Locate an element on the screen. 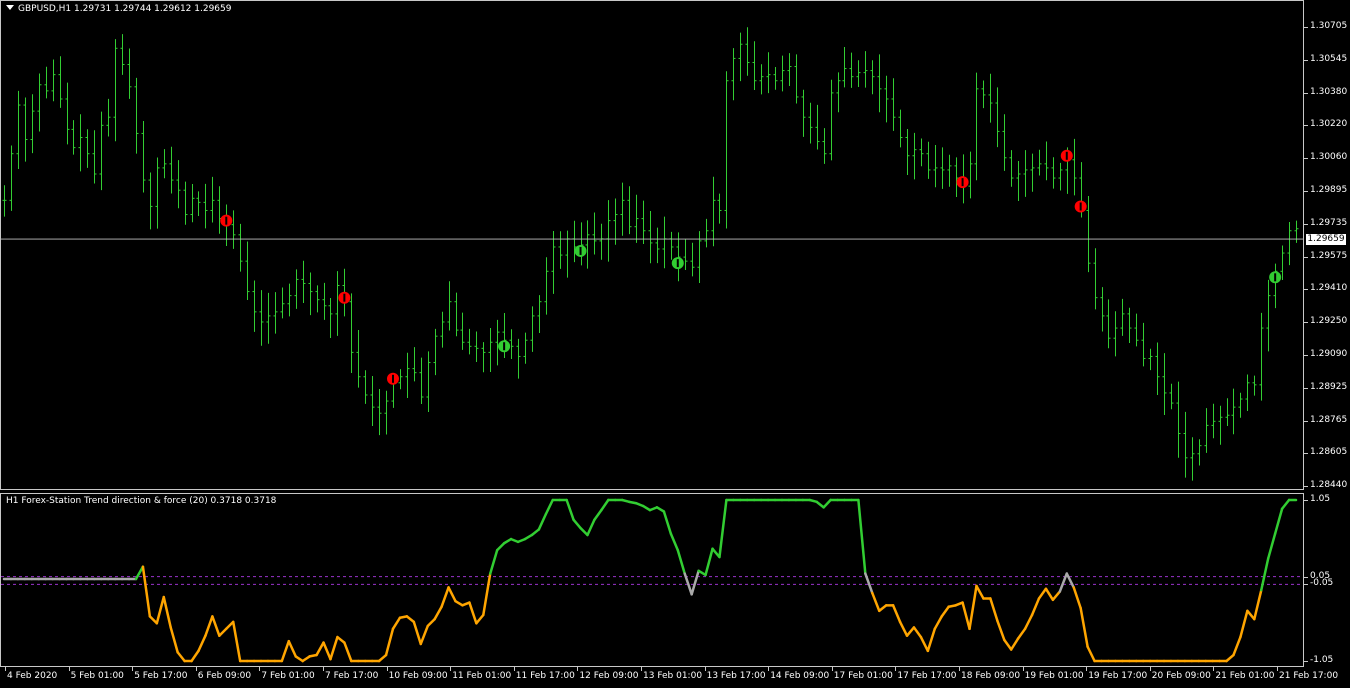 Image resolution: width=1350 pixels, height=688 pixels. dropdown-triangle-icon is located at coordinates (10, 7).